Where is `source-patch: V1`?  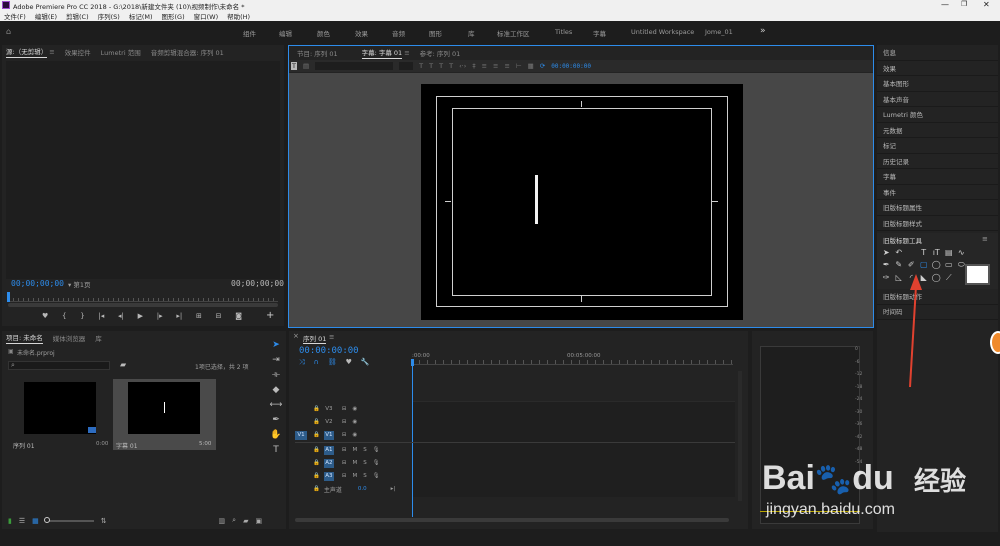
source-patch: V1 is located at coordinates (301, 435).